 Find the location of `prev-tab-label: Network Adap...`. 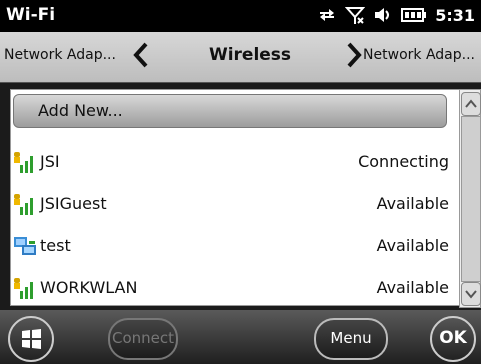

prev-tab-label: Network Adap... is located at coordinates (60, 55).